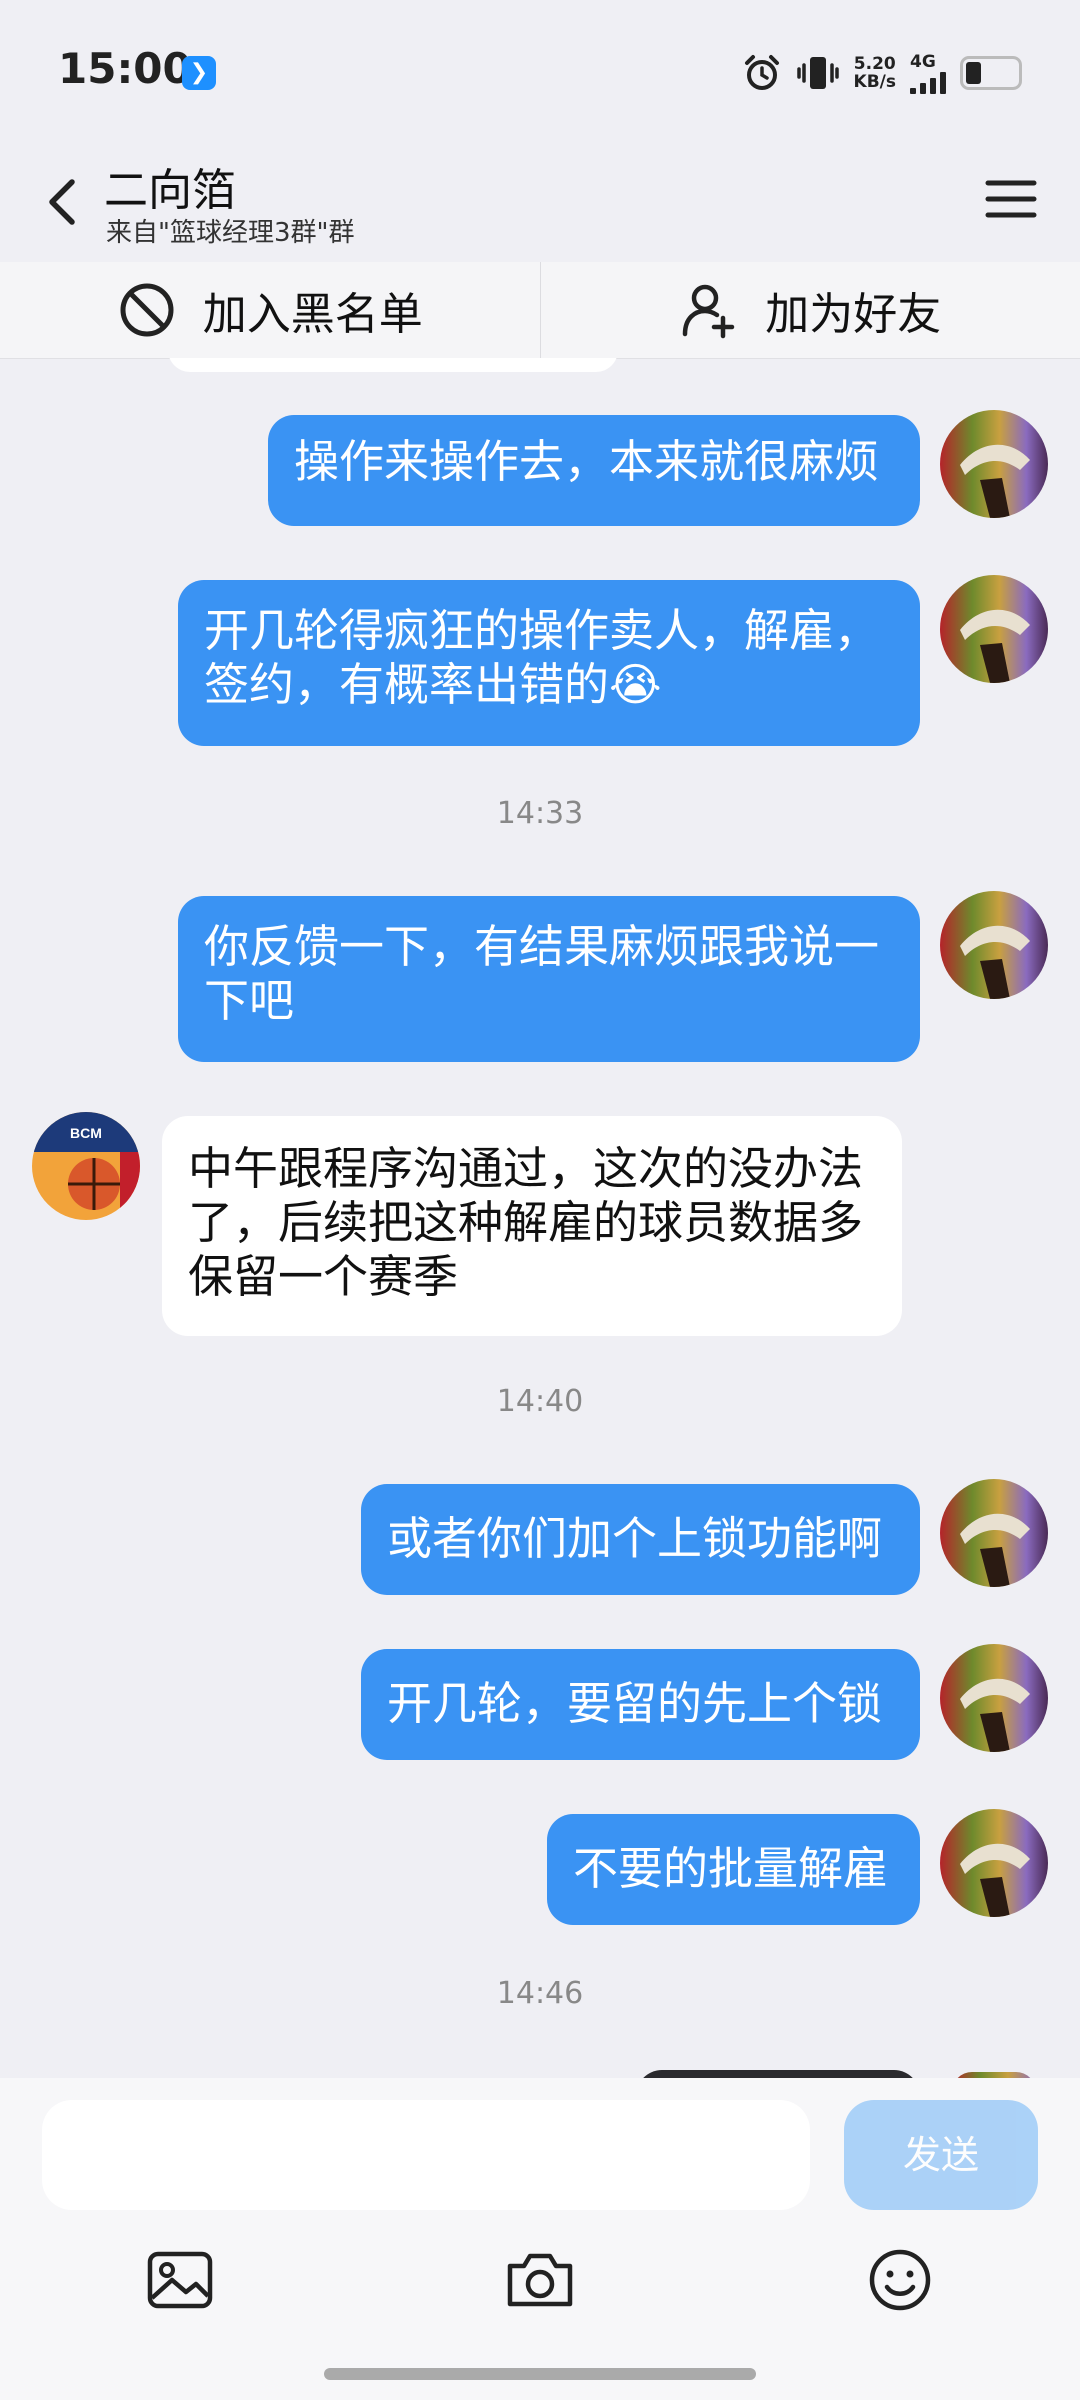 Image resolution: width=1080 pixels, height=2400 pixels. What do you see at coordinates (147, 310) in the screenshot?
I see `block-icon` at bounding box center [147, 310].